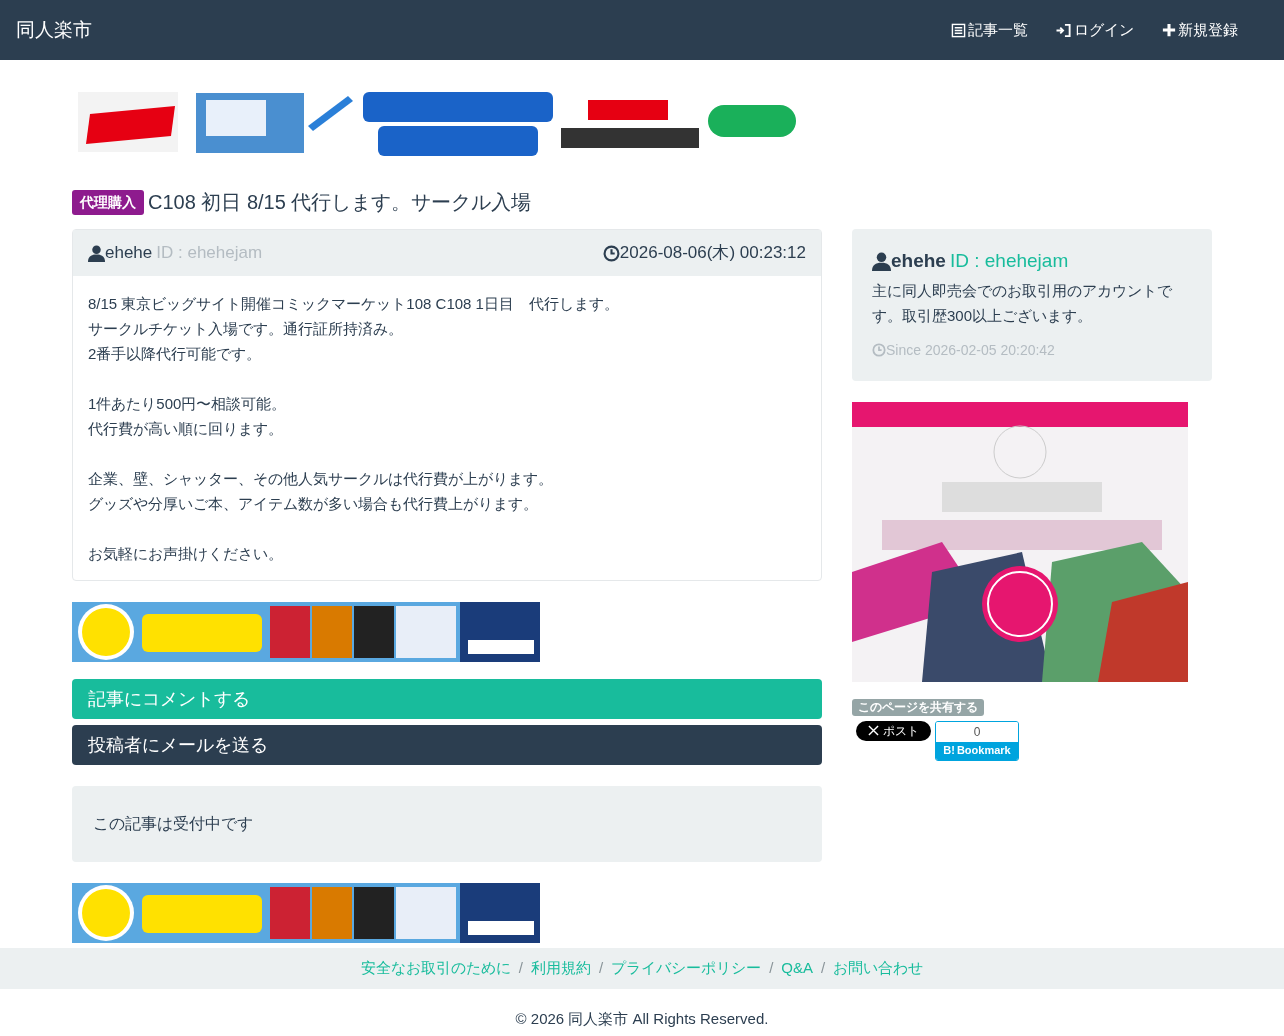  What do you see at coordinates (893, 730) in the screenshot?
I see `x-post-button: ポスト` at bounding box center [893, 730].